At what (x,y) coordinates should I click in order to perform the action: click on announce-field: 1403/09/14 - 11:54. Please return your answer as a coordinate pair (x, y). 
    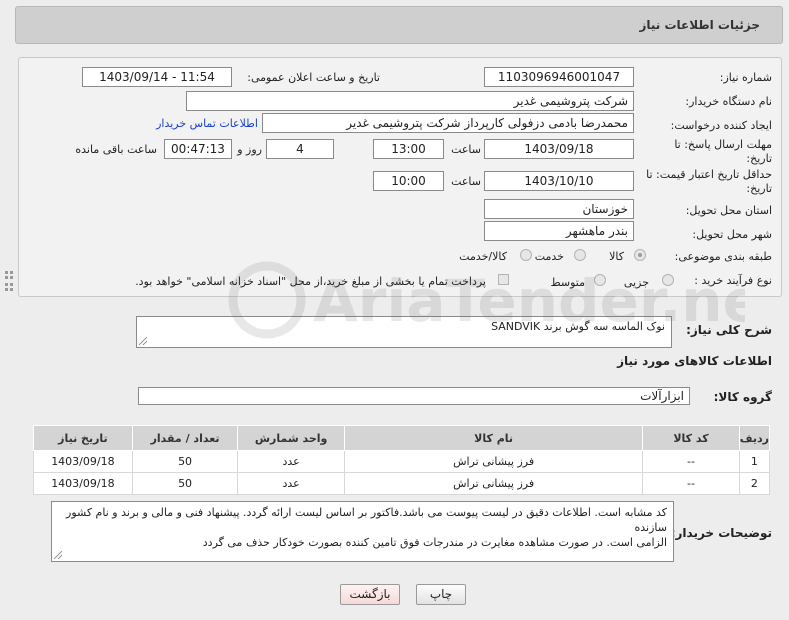
    Looking at the image, I should click on (157, 77).